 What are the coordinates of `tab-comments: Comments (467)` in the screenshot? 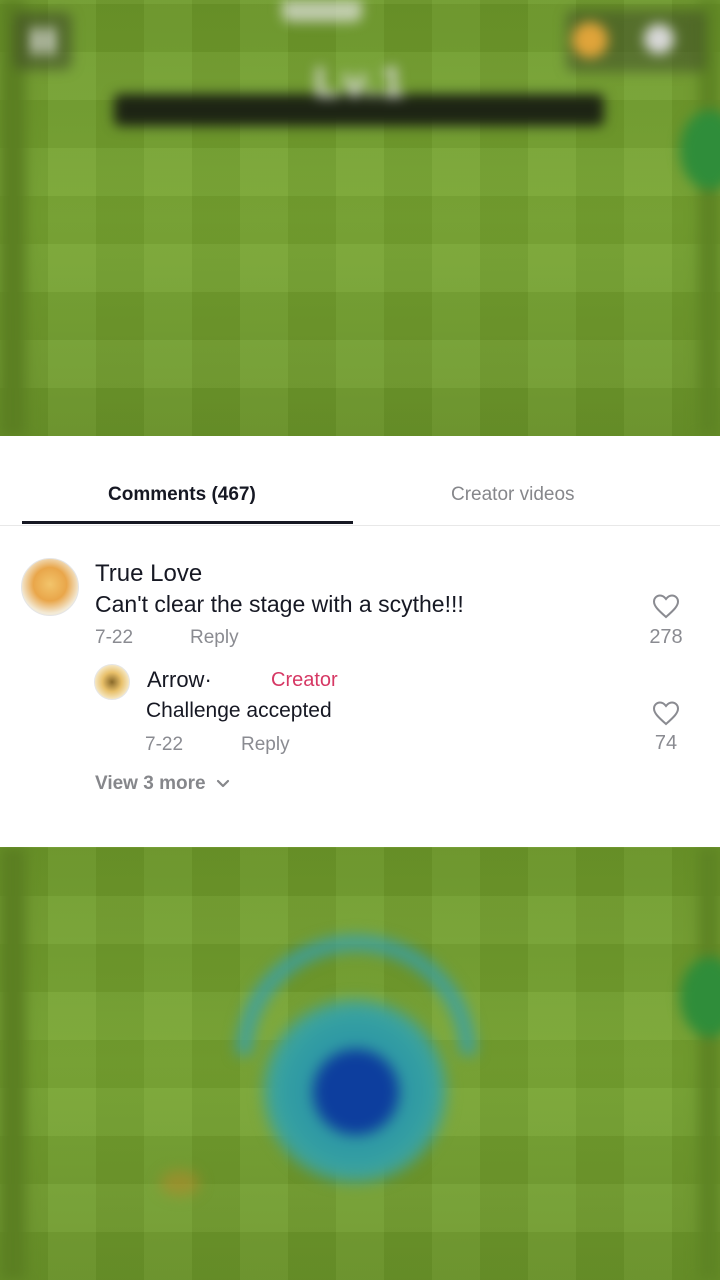 It's located at (182, 495).